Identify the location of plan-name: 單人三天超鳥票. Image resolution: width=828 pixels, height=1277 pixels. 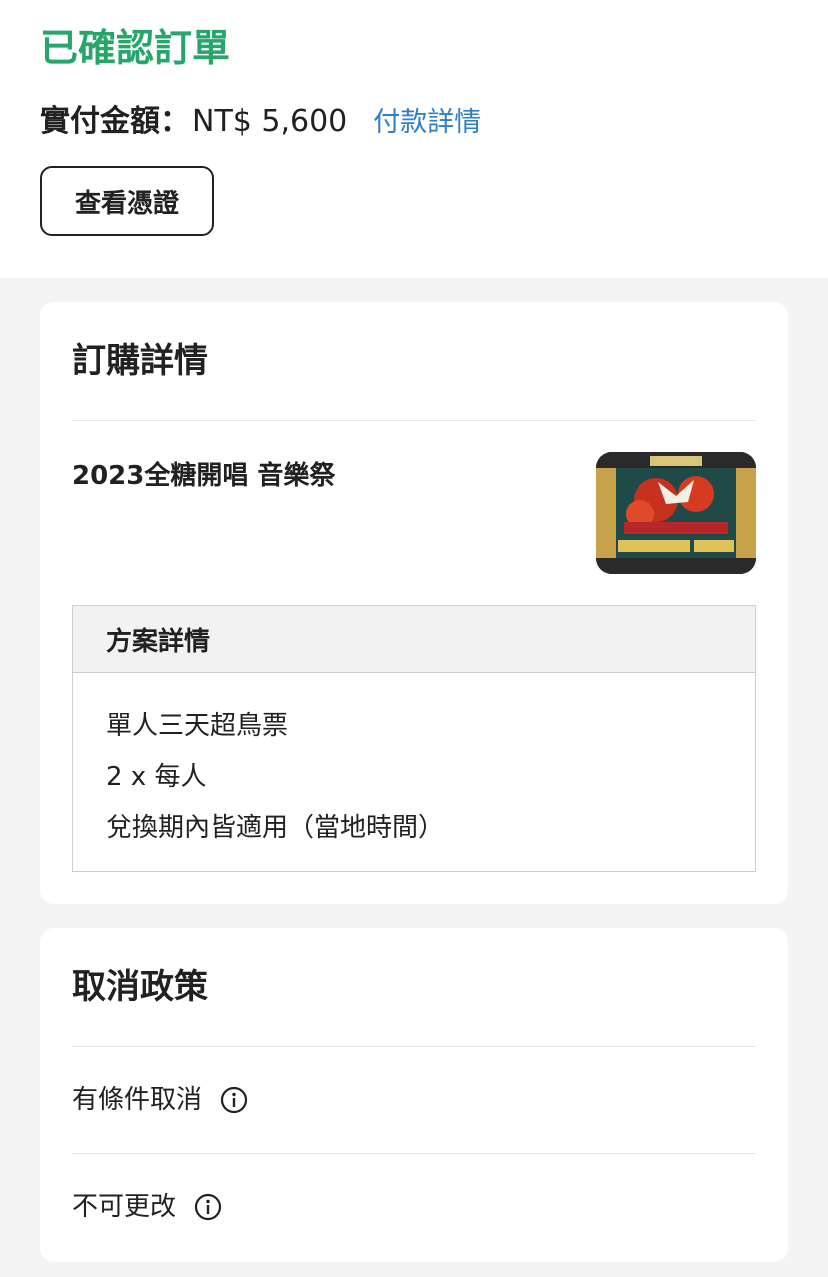
(197, 726).